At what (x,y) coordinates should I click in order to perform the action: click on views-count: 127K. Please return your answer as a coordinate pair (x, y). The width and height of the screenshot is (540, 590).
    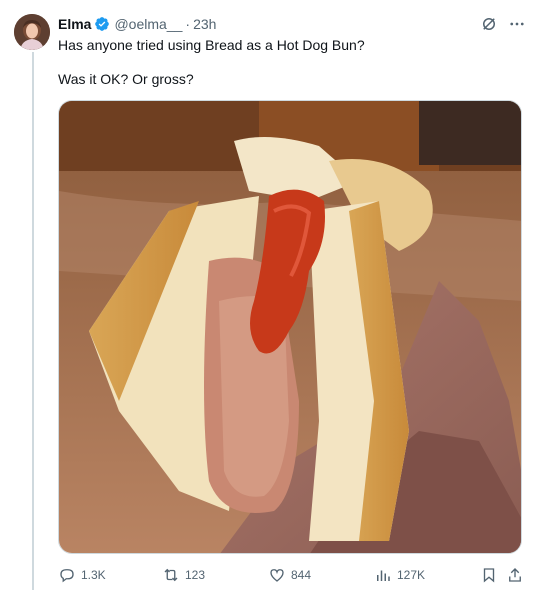
    Looking at the image, I should click on (411, 575).